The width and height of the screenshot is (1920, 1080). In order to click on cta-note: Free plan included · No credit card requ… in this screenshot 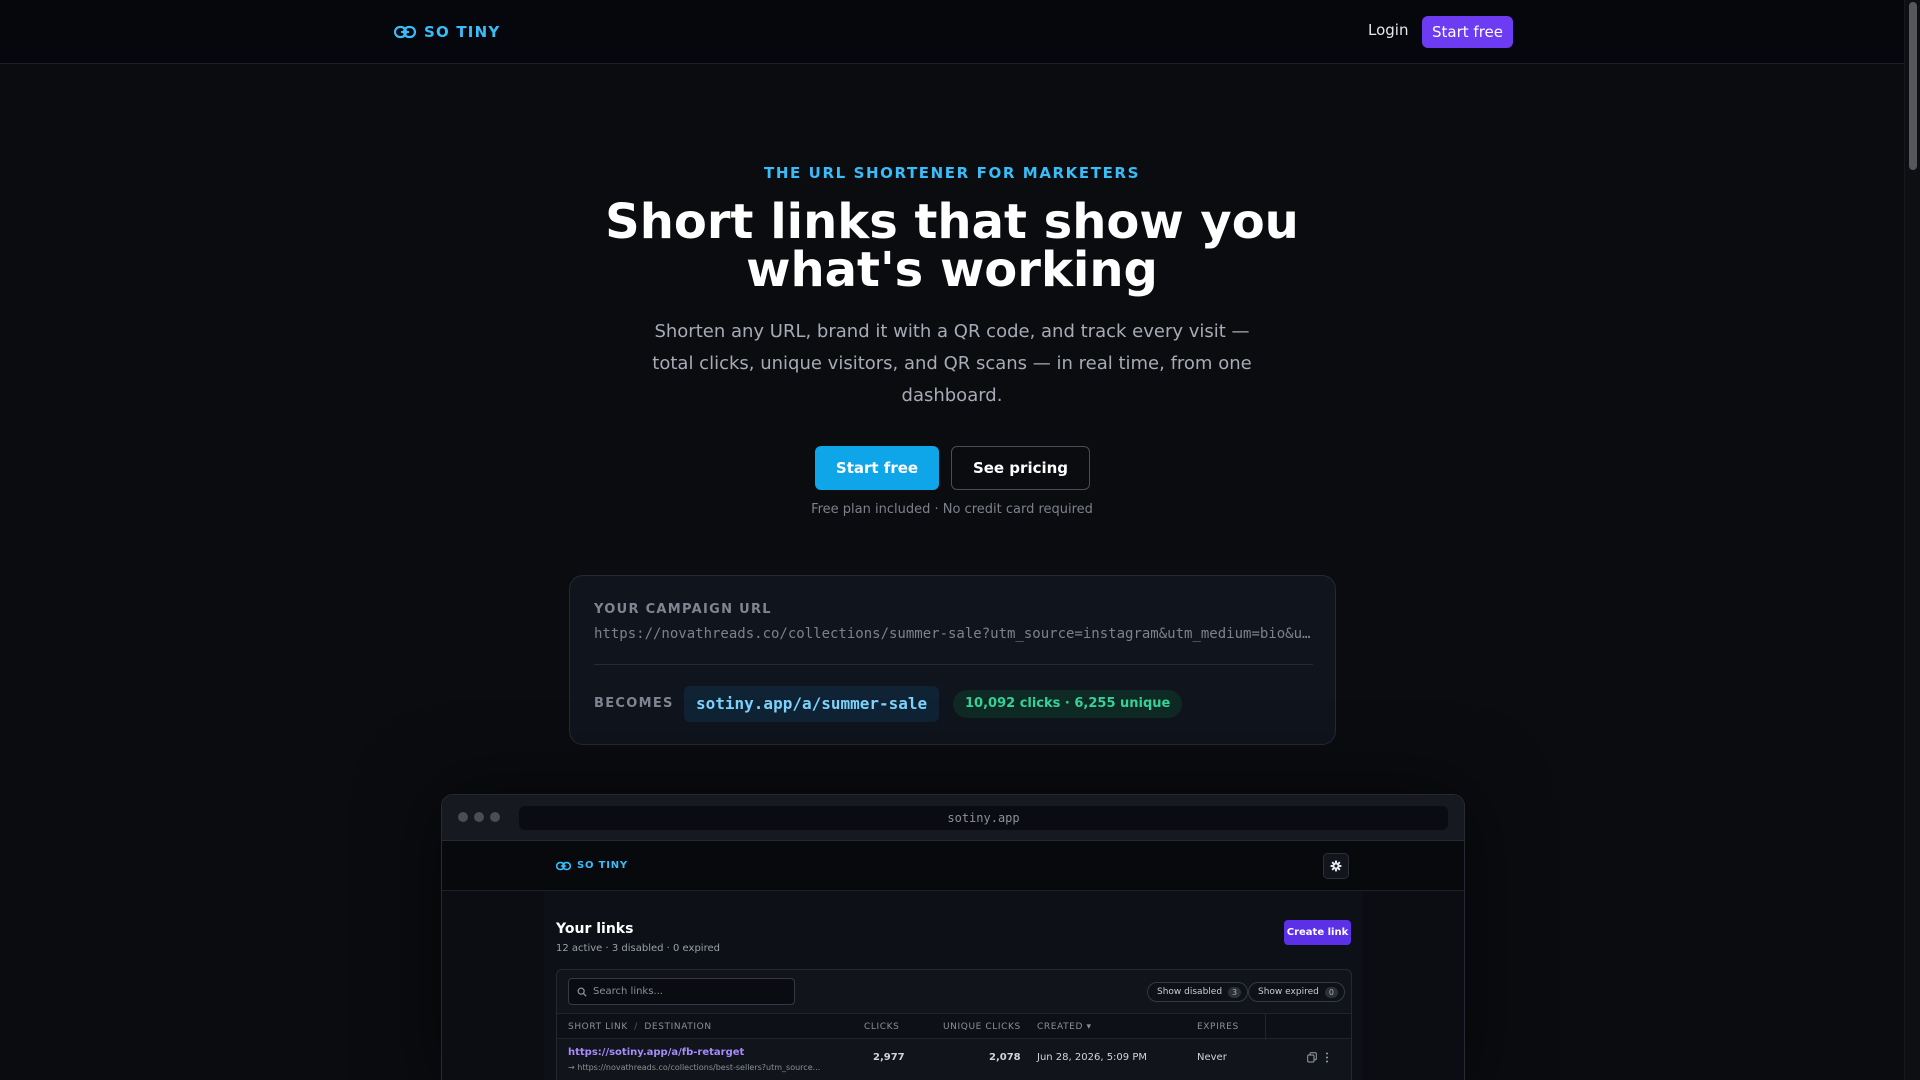, I will do `click(952, 509)`.